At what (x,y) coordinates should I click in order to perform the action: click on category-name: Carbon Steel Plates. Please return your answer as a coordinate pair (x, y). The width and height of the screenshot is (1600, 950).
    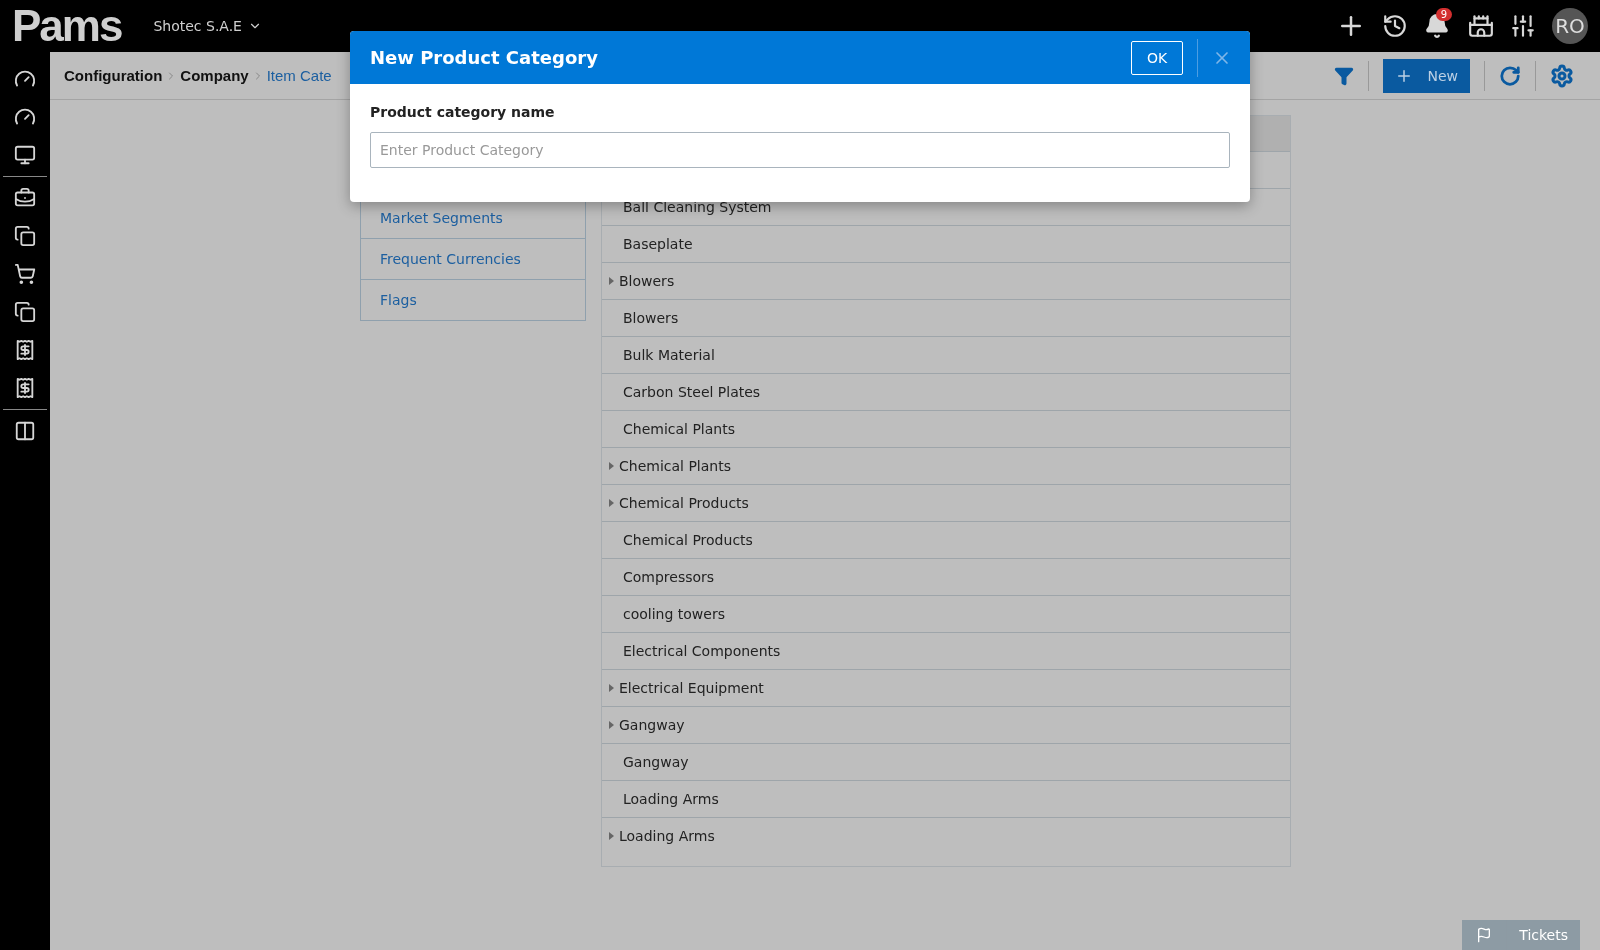
    Looking at the image, I should click on (692, 392).